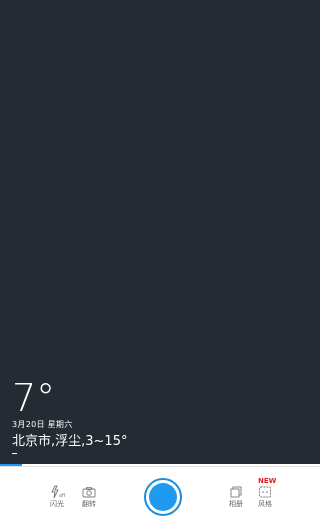 The height and width of the screenshot is (526, 320). I want to click on album-button: 相册, so click(236, 497).